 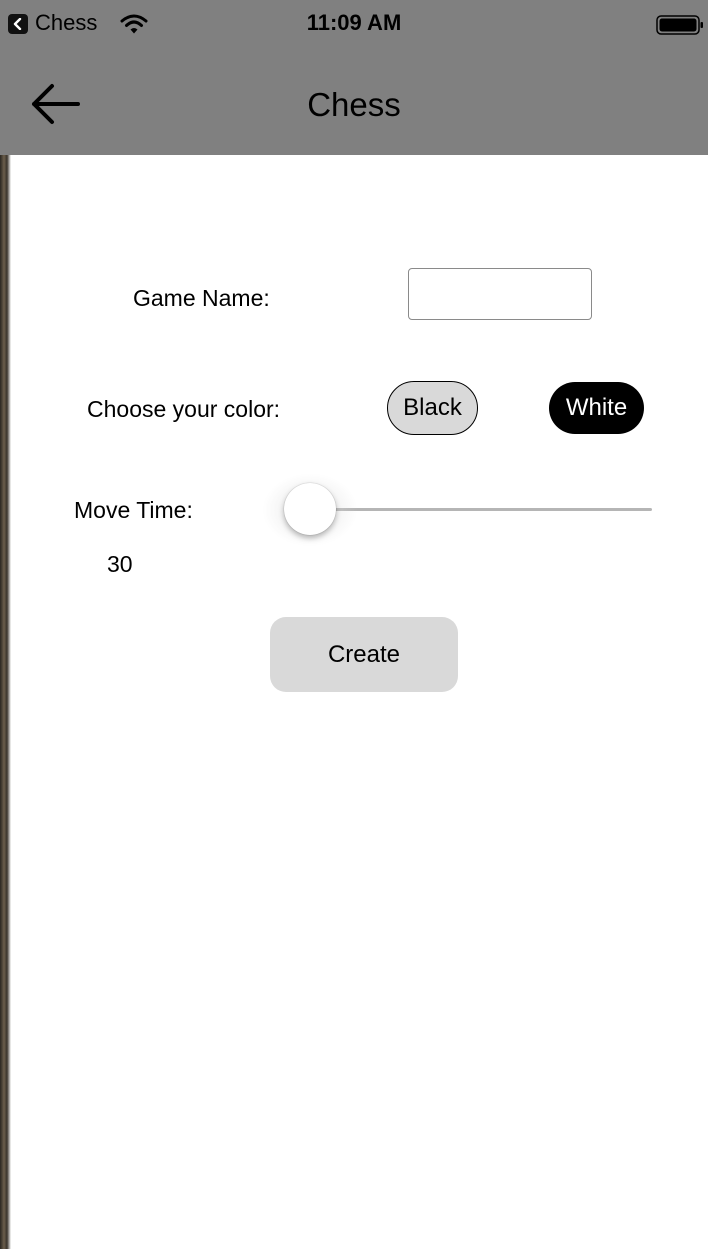 What do you see at coordinates (354, 22) in the screenshot?
I see `status-clock: 11:09 AM` at bounding box center [354, 22].